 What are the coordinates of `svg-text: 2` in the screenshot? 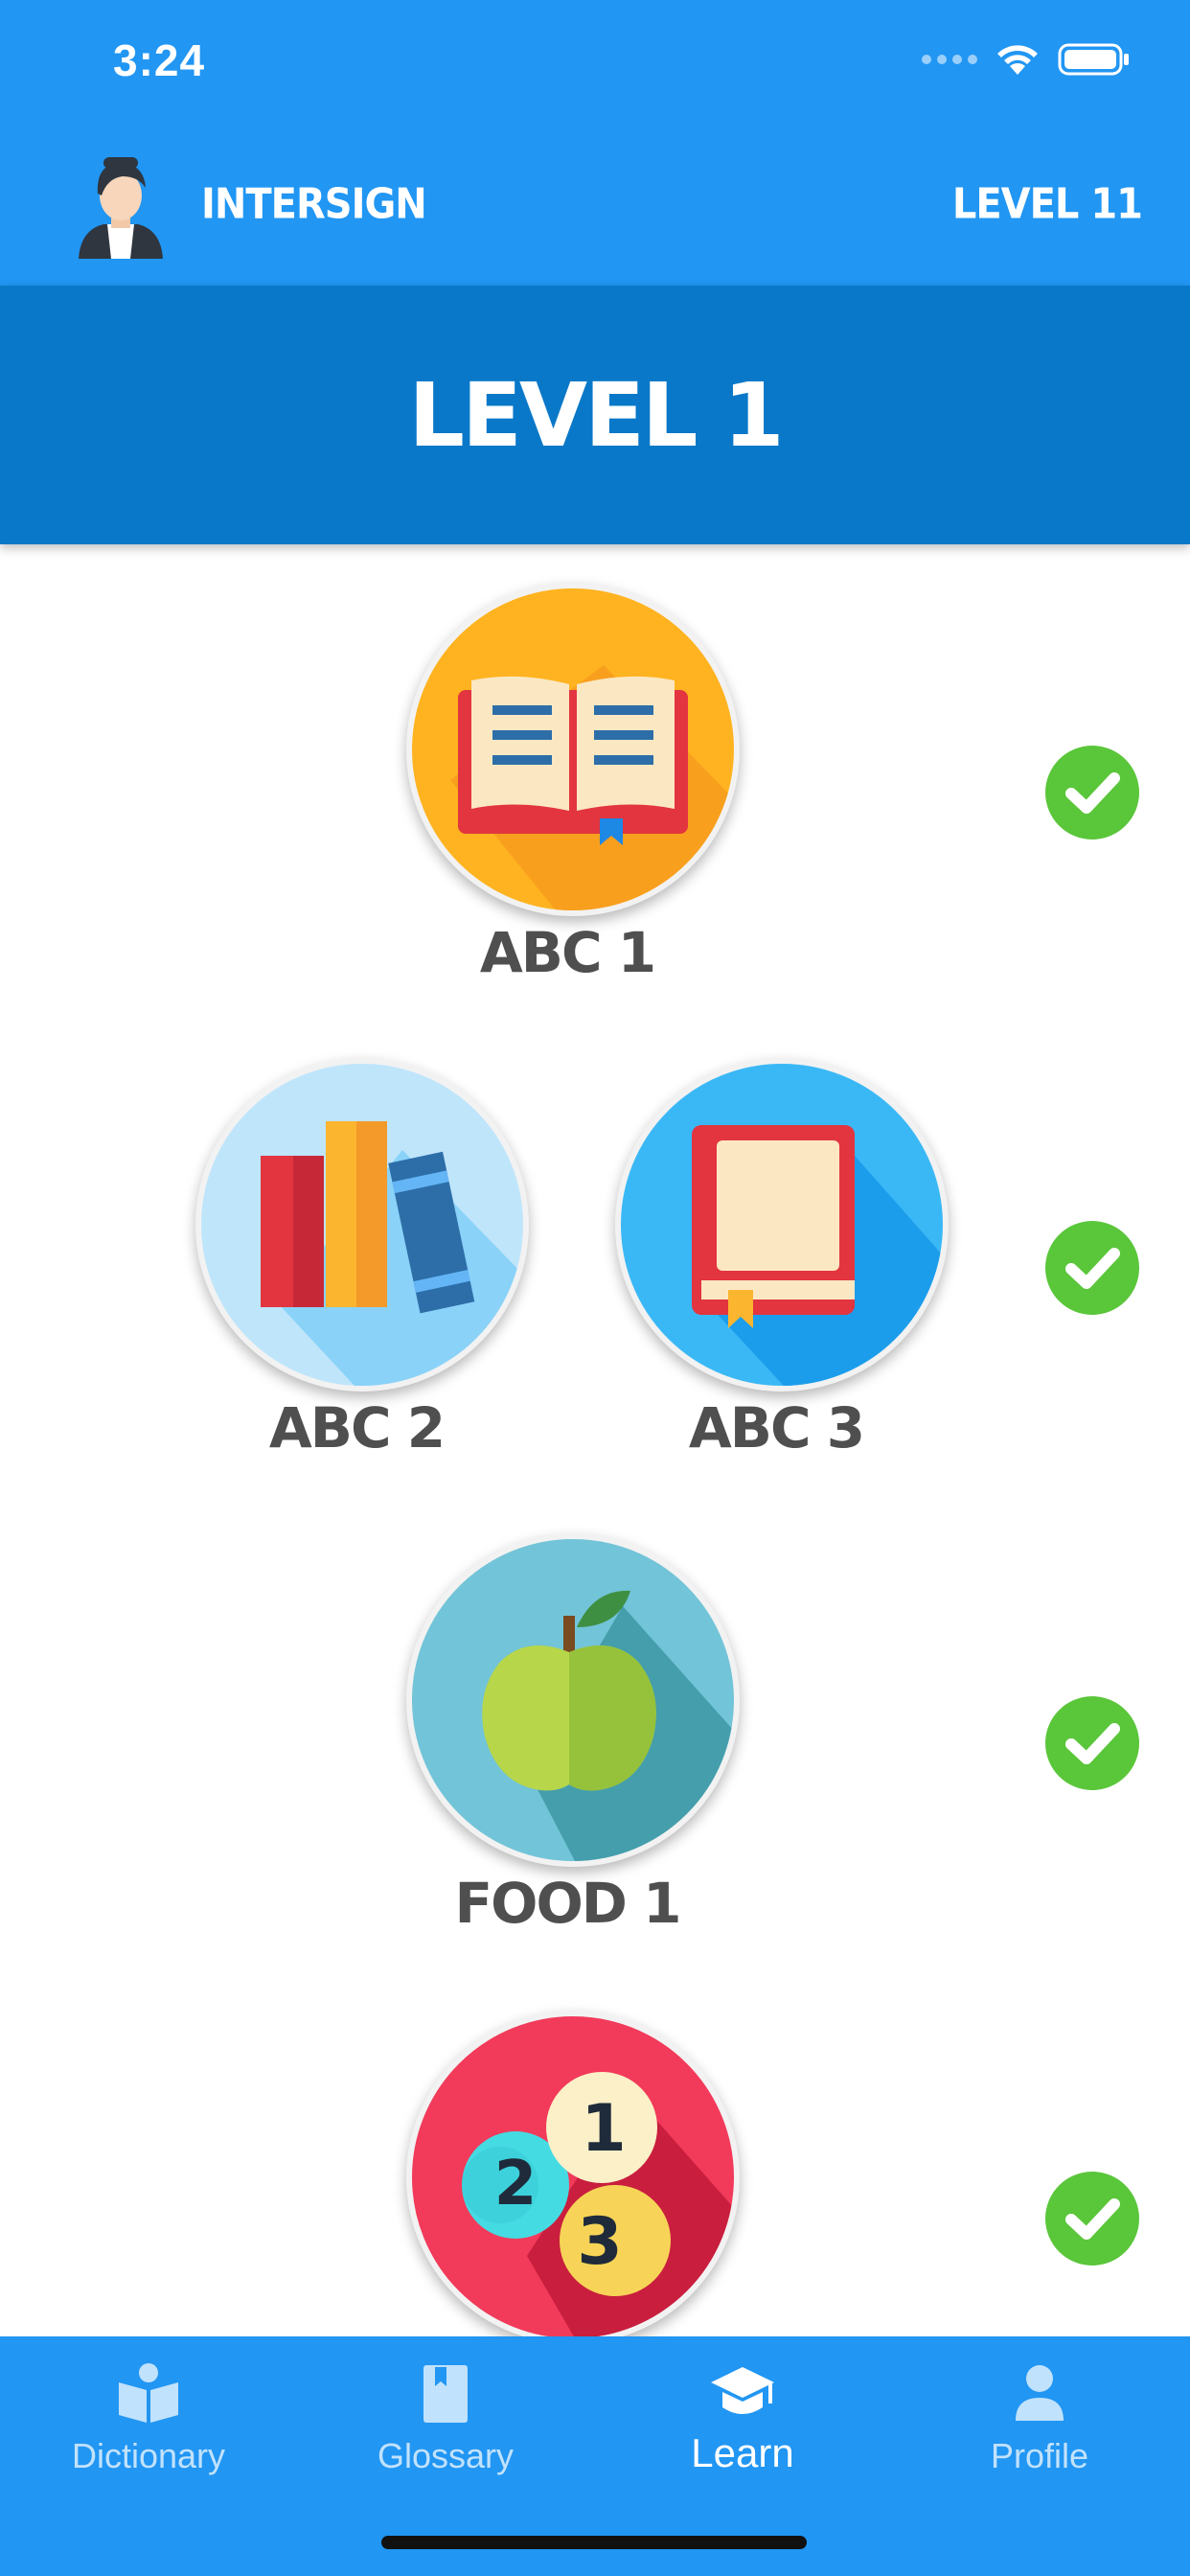 It's located at (516, 2184).